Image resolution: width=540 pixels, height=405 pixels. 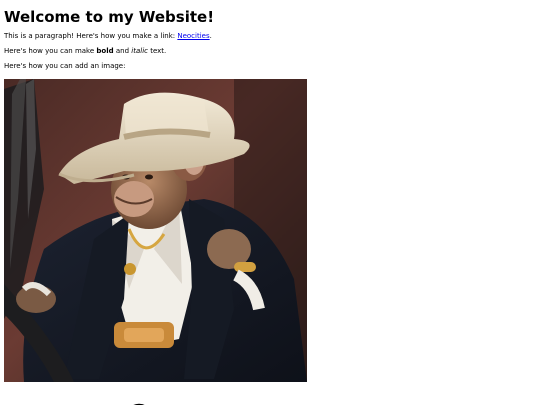 What do you see at coordinates (210, 36) in the screenshot?
I see `paragraph-link-period: .` at bounding box center [210, 36].